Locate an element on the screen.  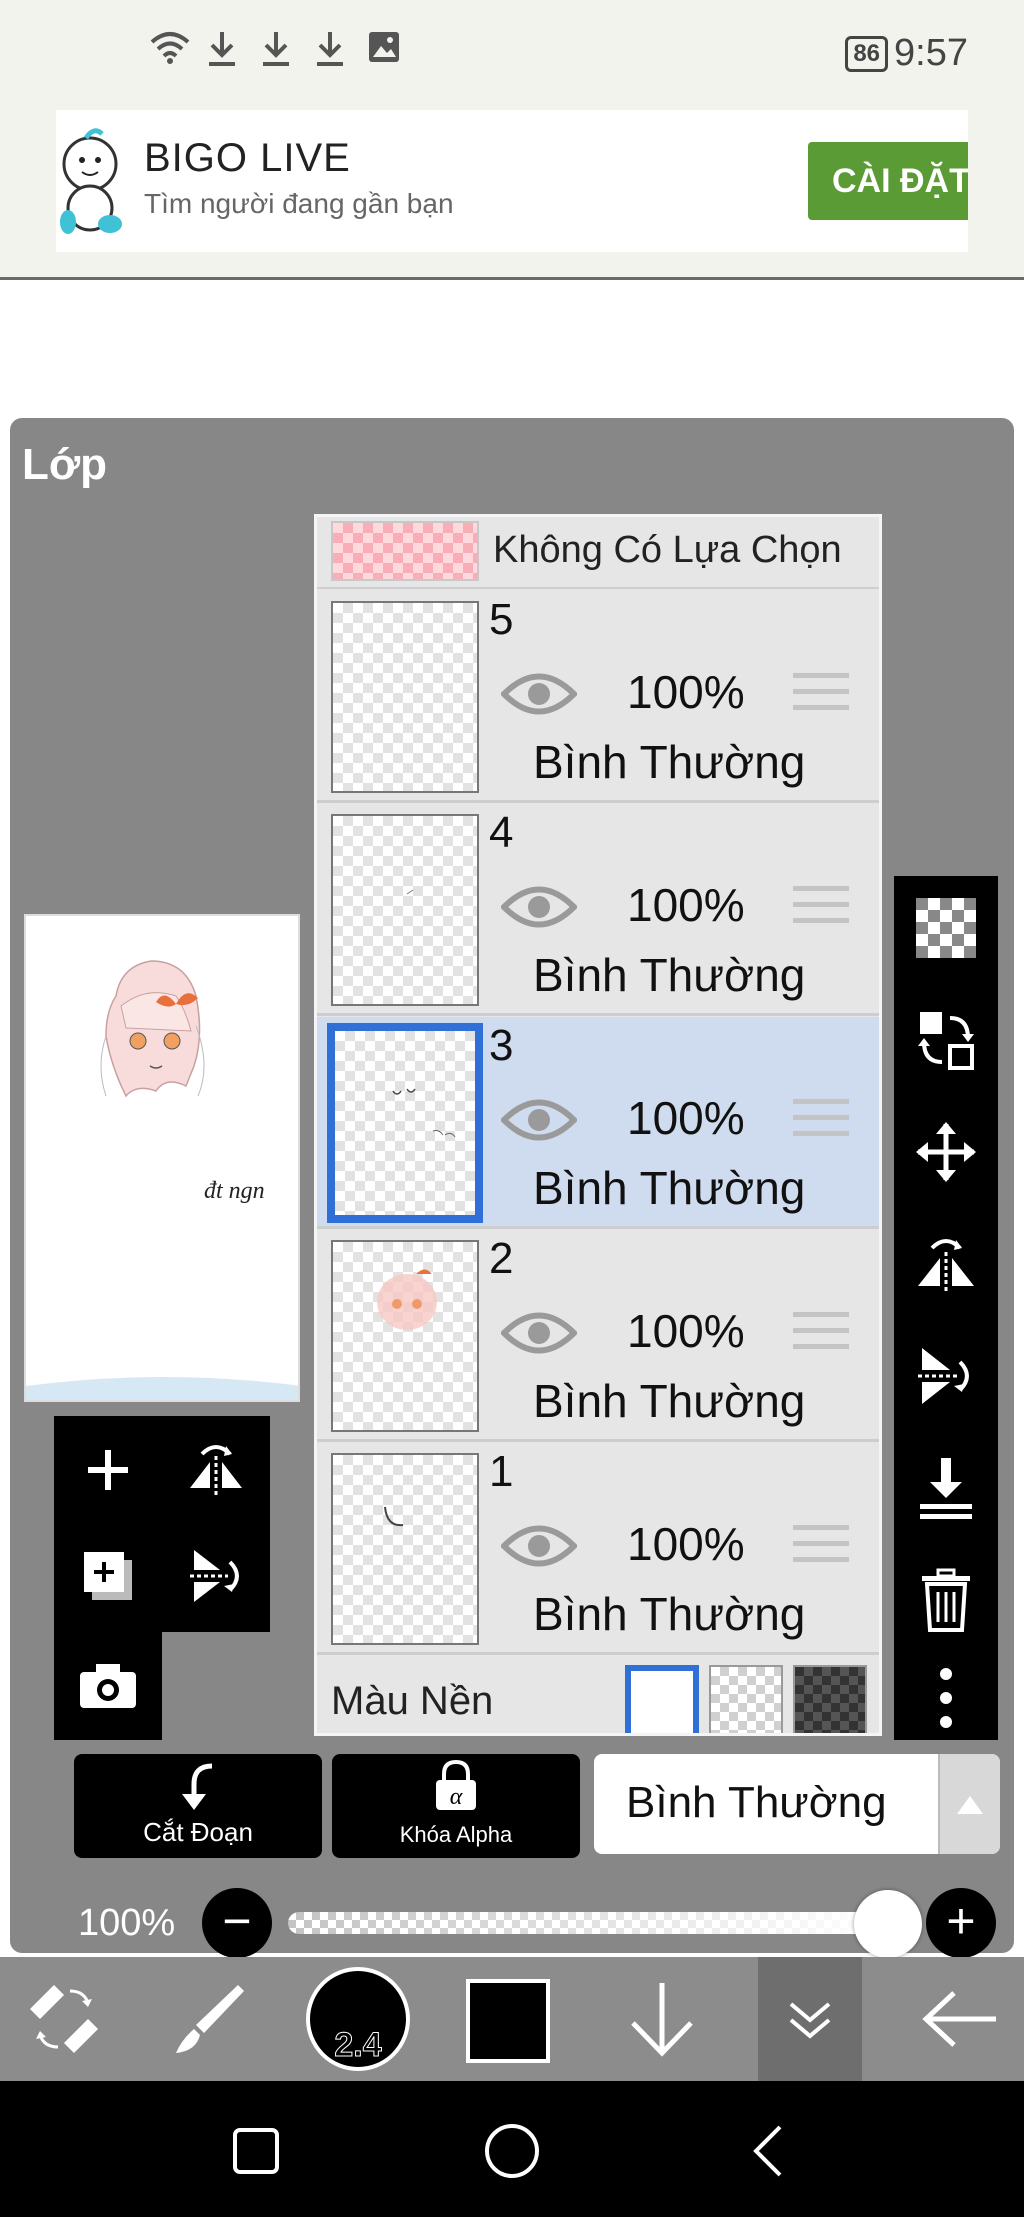
canvas-preview: đt ngn is located at coordinates (162, 1158).